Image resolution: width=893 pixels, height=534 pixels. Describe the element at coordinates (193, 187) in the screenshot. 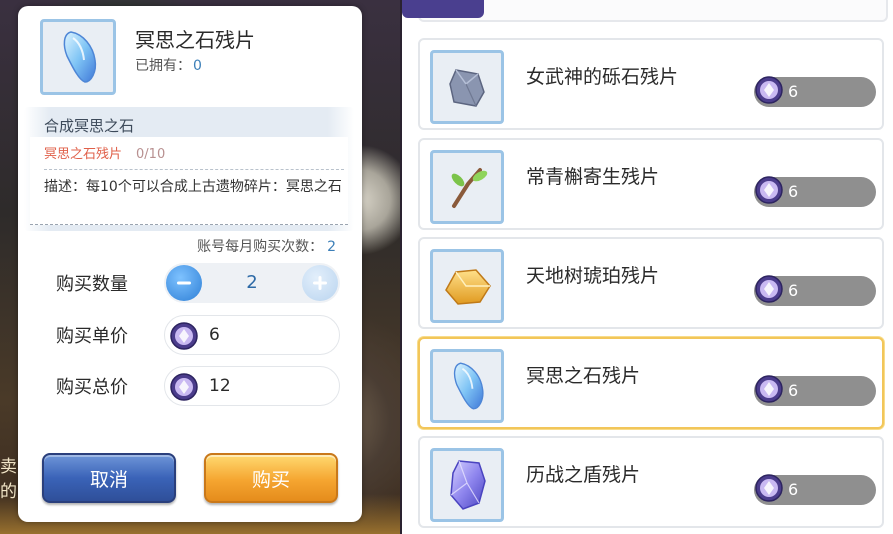

I see `item-description: 描述：每10个可以合成上古遗物碎片：冥思之石` at that location.